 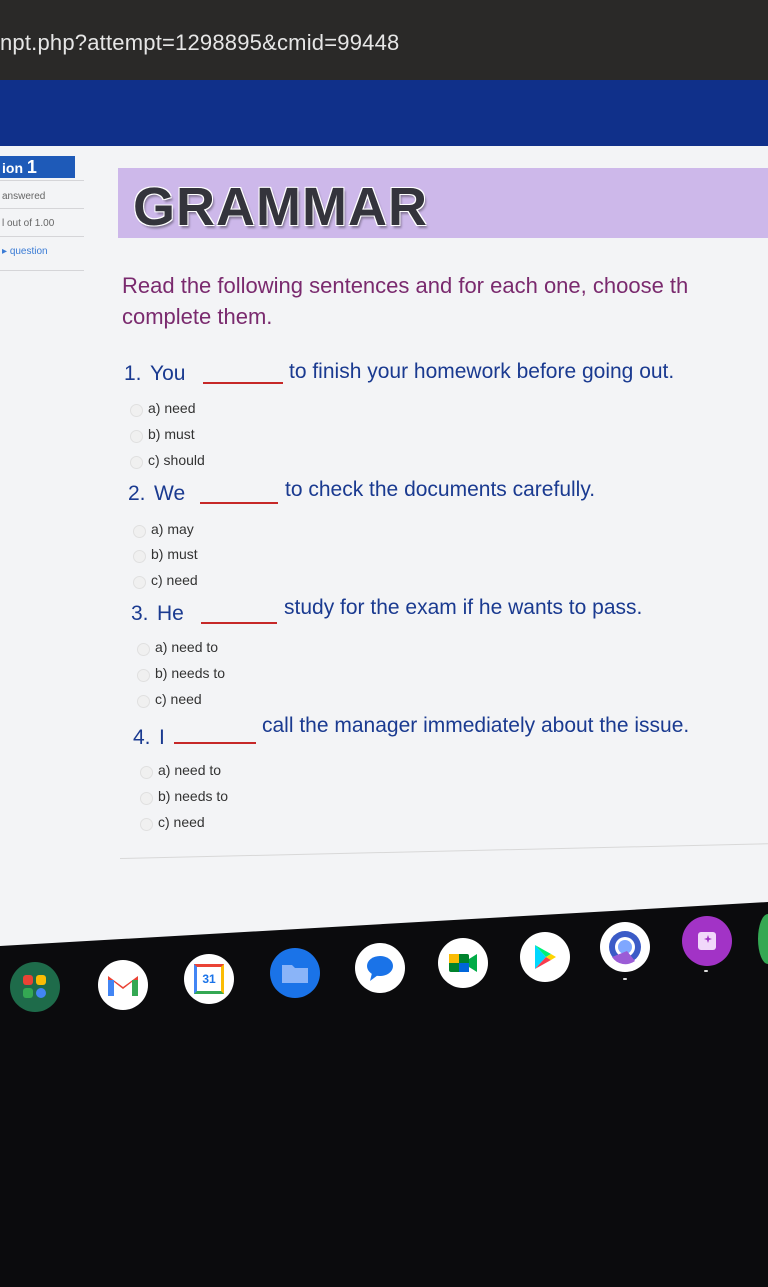 What do you see at coordinates (37, 167) in the screenshot?
I see `question-number-badge: ion 1` at bounding box center [37, 167].